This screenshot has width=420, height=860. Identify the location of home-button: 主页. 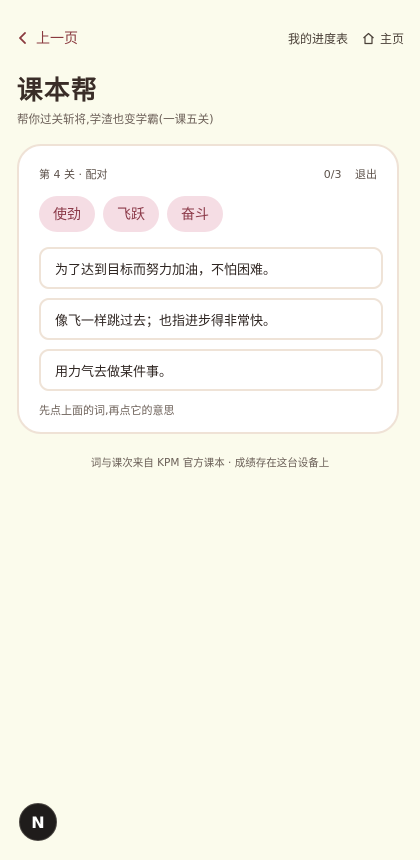
(383, 38).